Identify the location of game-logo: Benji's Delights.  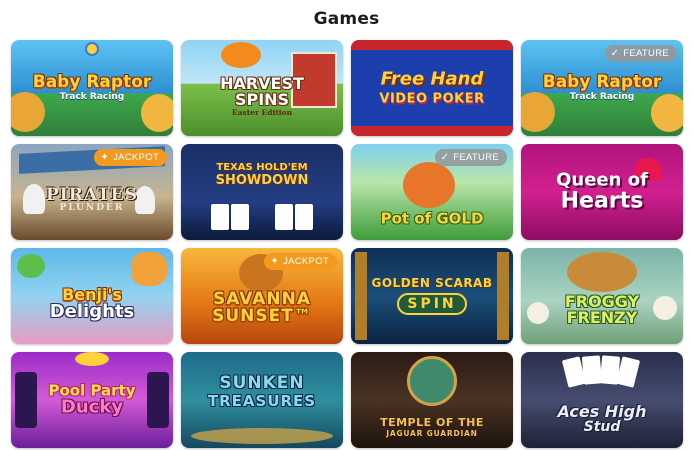
(92, 303).